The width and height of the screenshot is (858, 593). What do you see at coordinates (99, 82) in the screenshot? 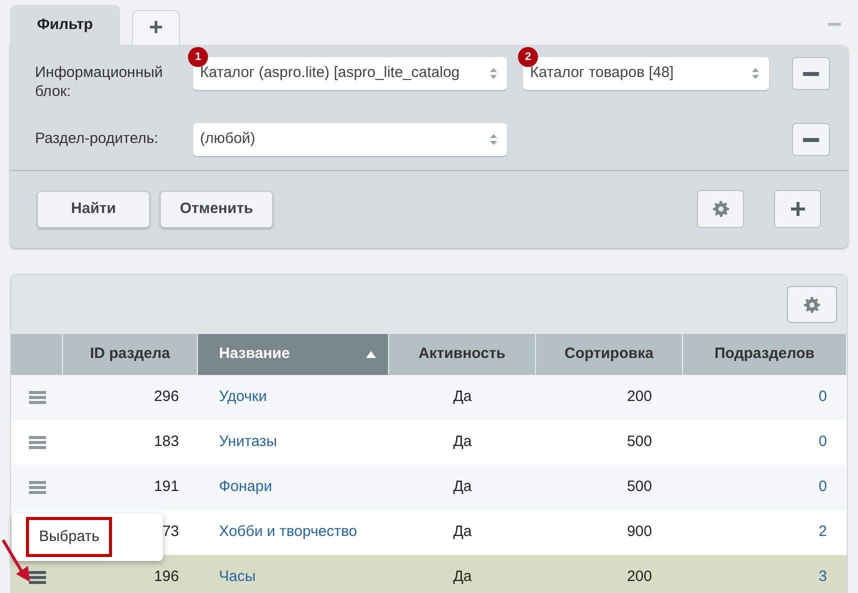
I see `field-label: Информационный блок:` at bounding box center [99, 82].